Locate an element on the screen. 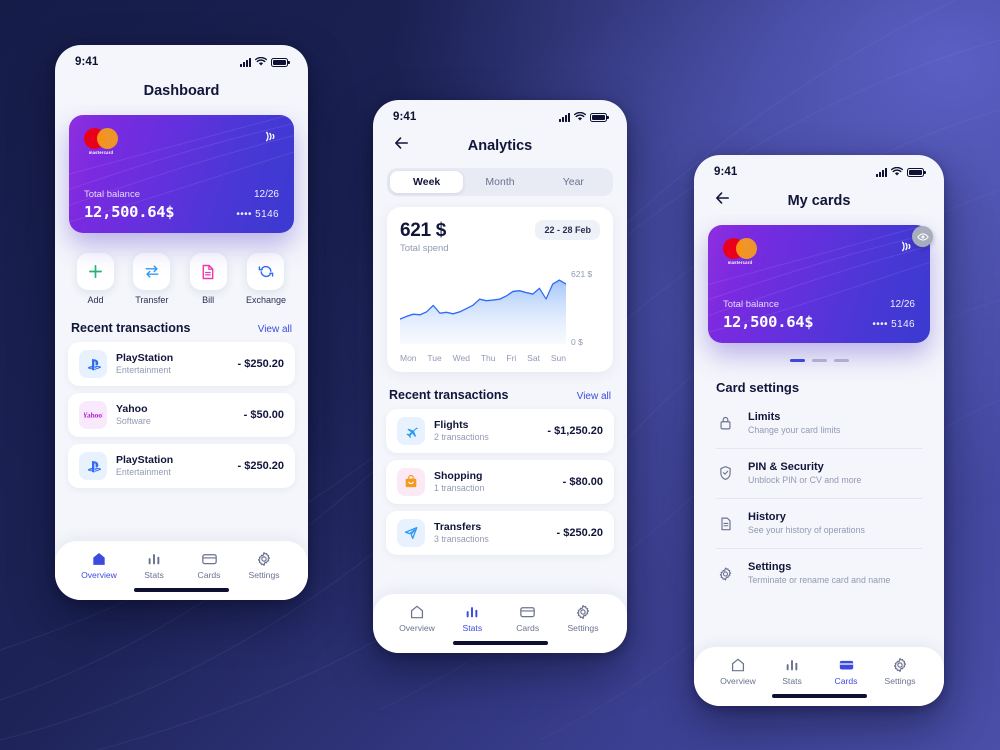 This screenshot has height=750, width=1000. transaction-meta: PlayStation Entertainment is located at coordinates (172, 466).